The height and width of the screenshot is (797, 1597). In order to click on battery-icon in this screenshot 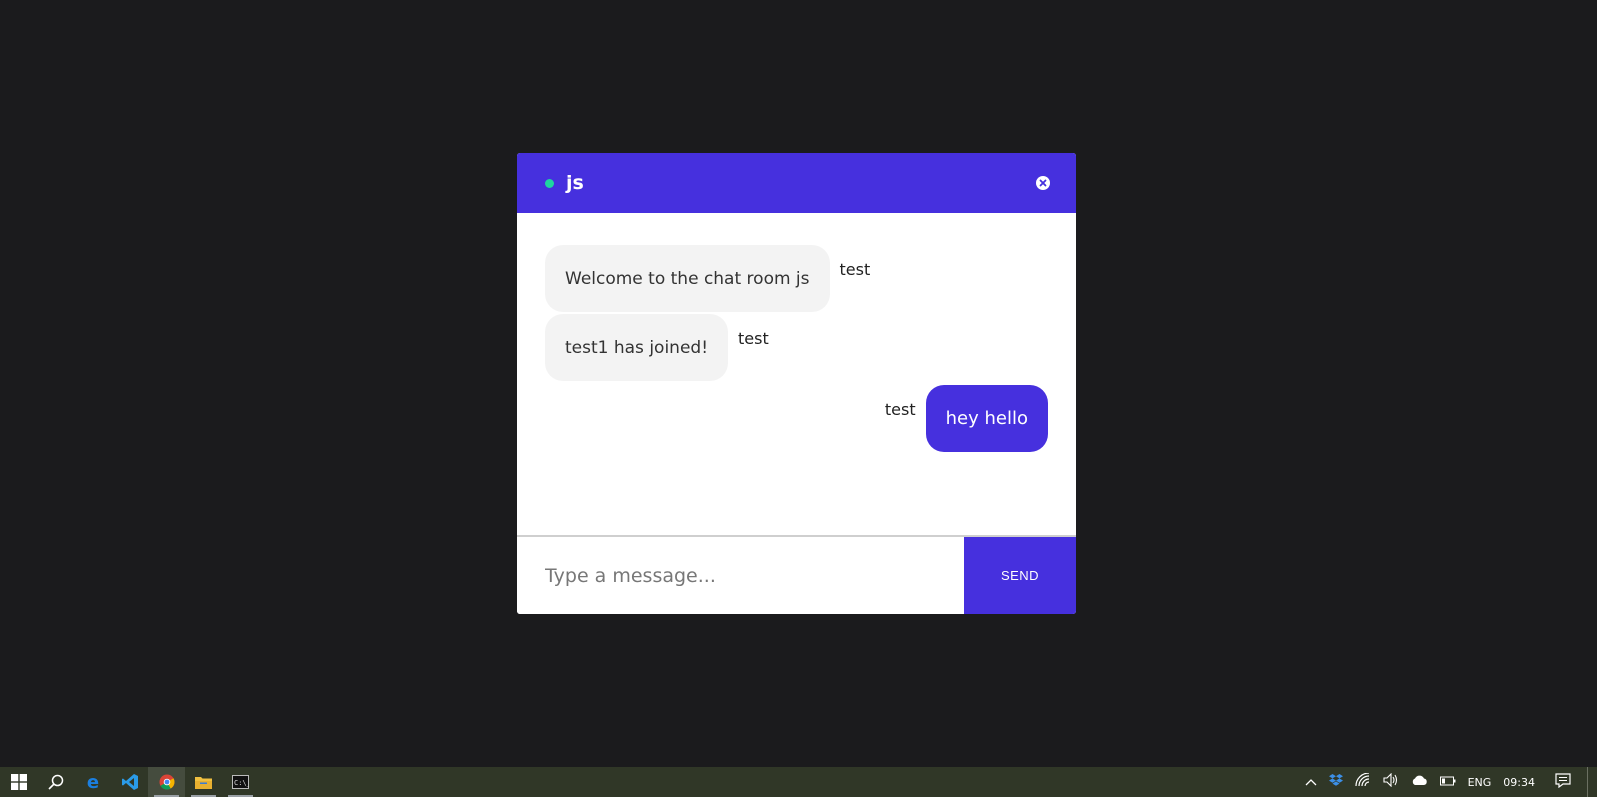, I will do `click(1447, 782)`.